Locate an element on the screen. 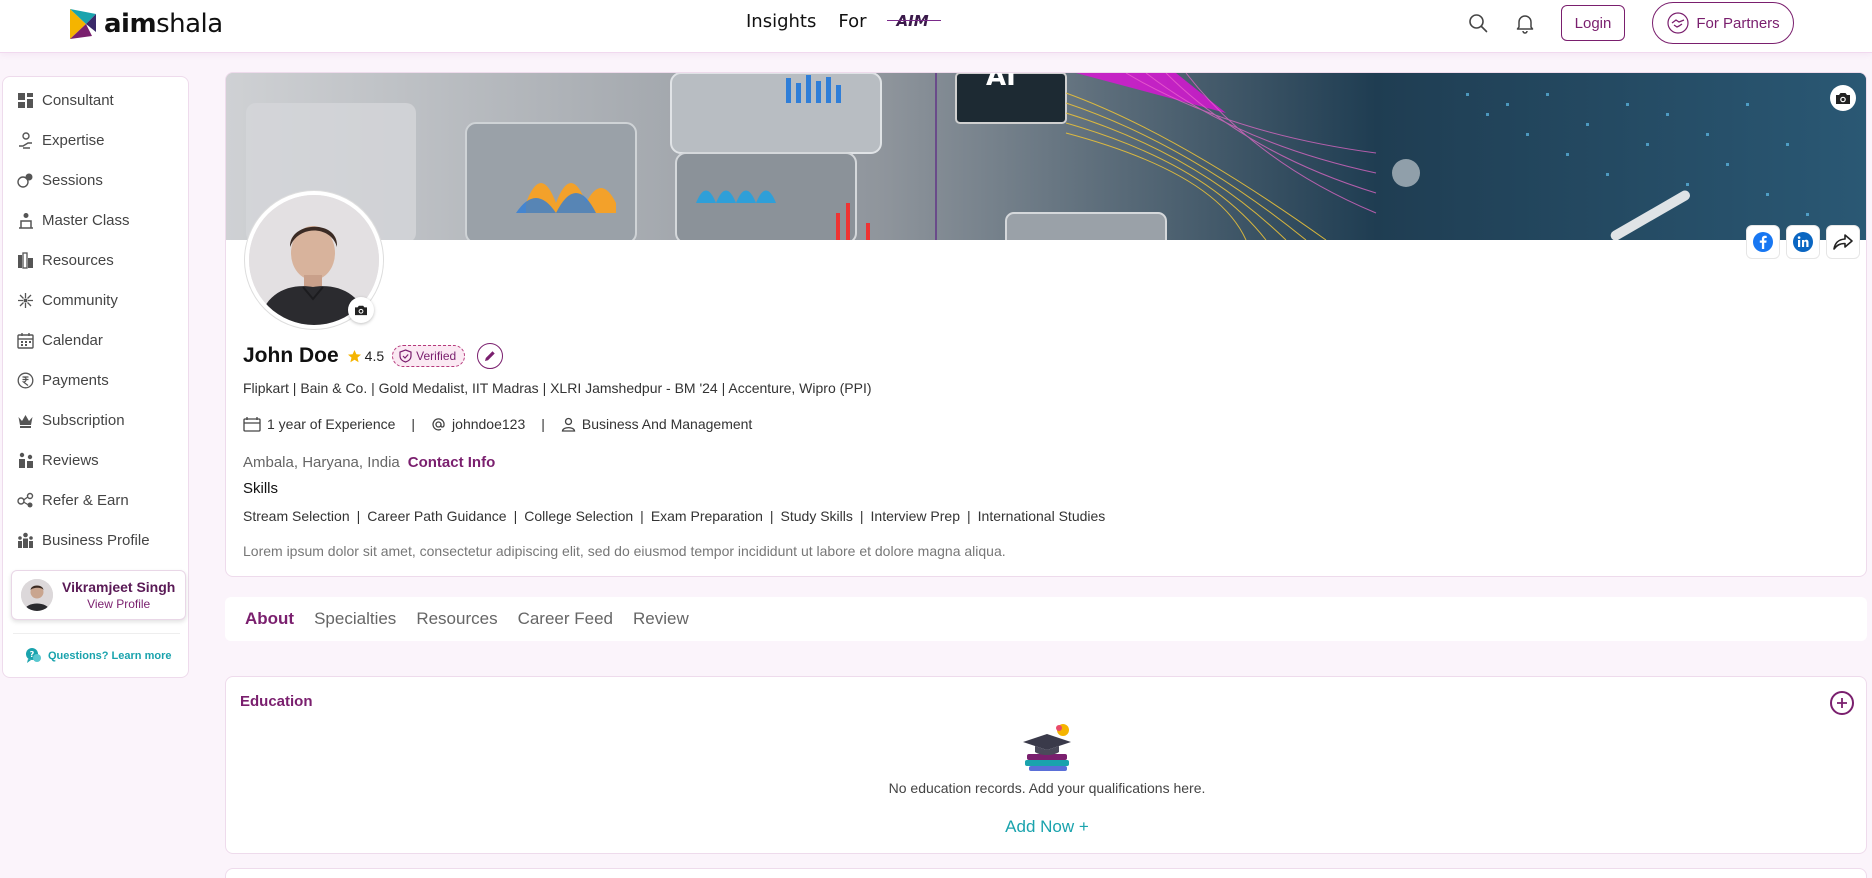  skill-item: Exam Preparation is located at coordinates (706, 516).